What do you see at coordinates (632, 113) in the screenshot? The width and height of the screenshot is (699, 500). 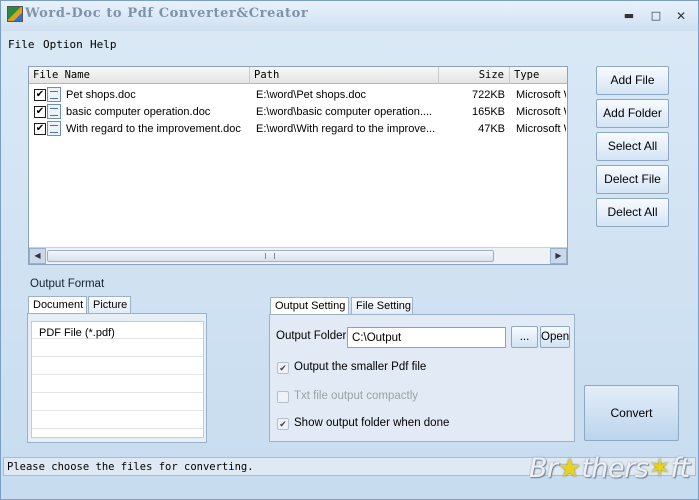 I see `add-folder-button: Add Folder` at bounding box center [632, 113].